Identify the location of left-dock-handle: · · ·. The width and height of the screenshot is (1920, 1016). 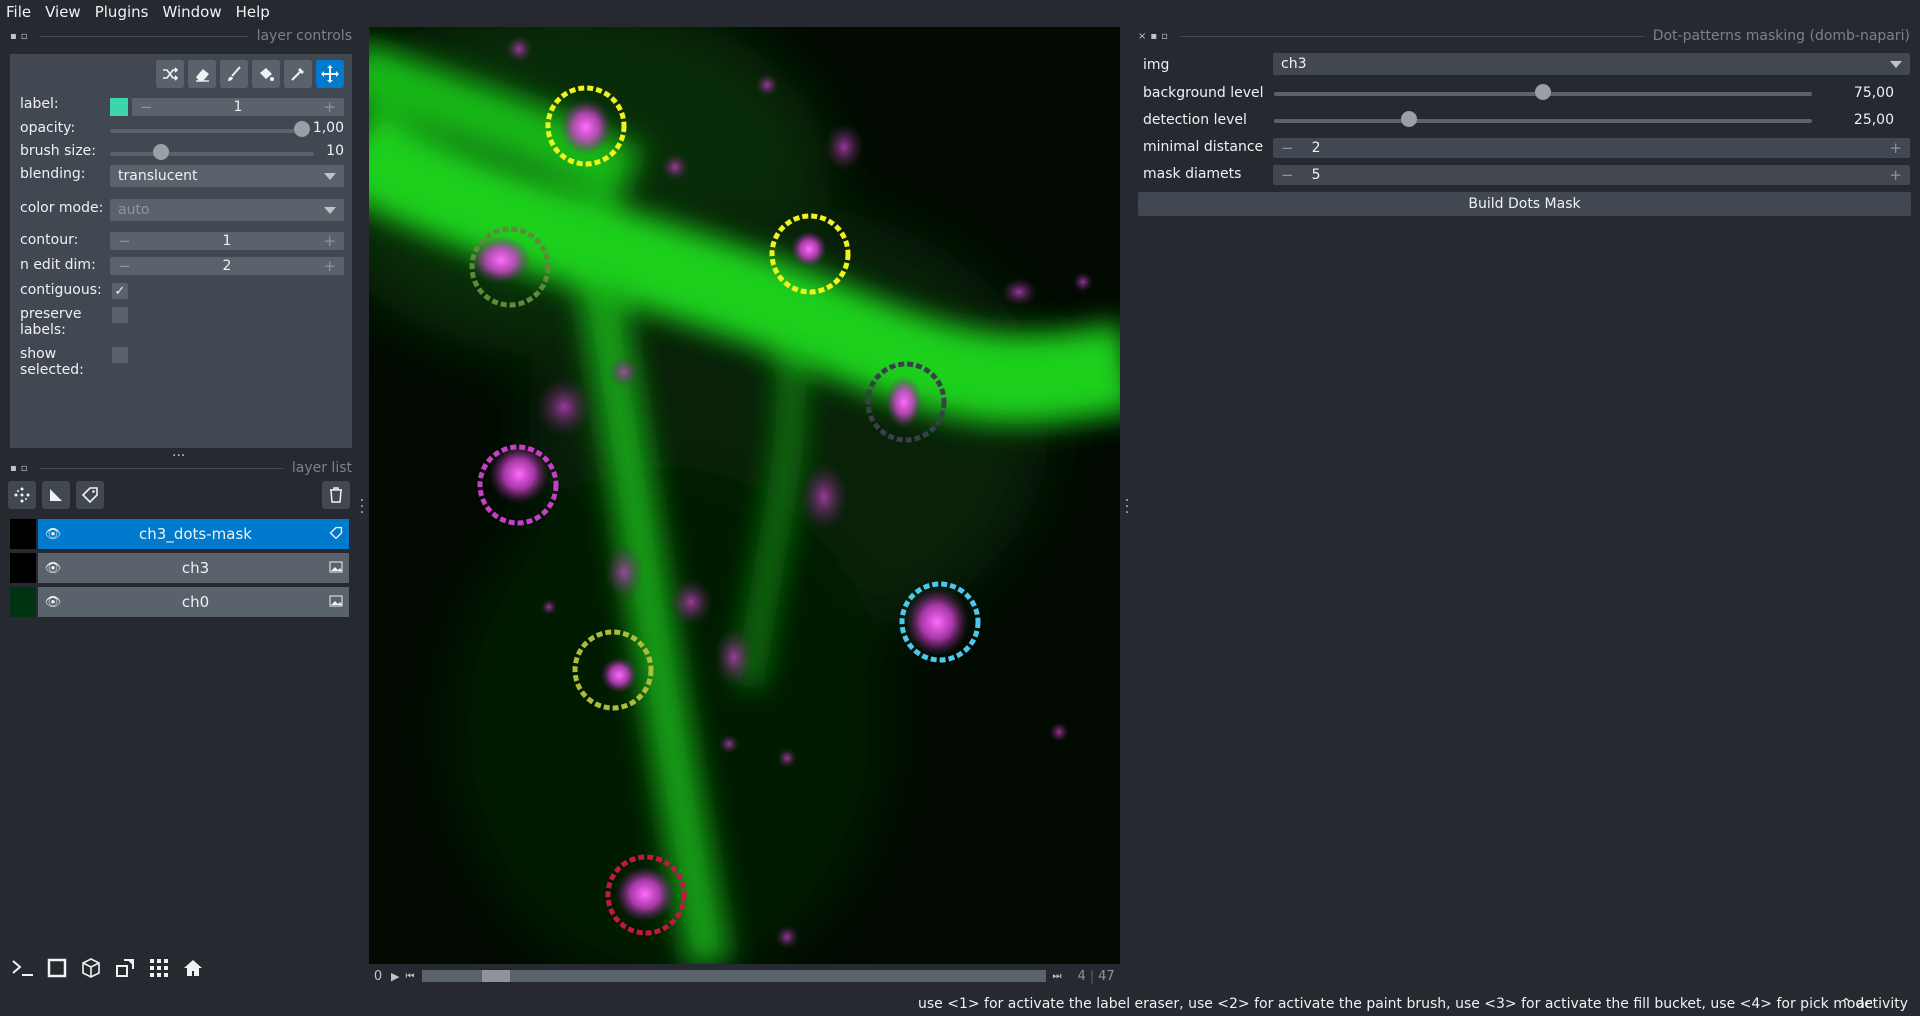
(362, 507).